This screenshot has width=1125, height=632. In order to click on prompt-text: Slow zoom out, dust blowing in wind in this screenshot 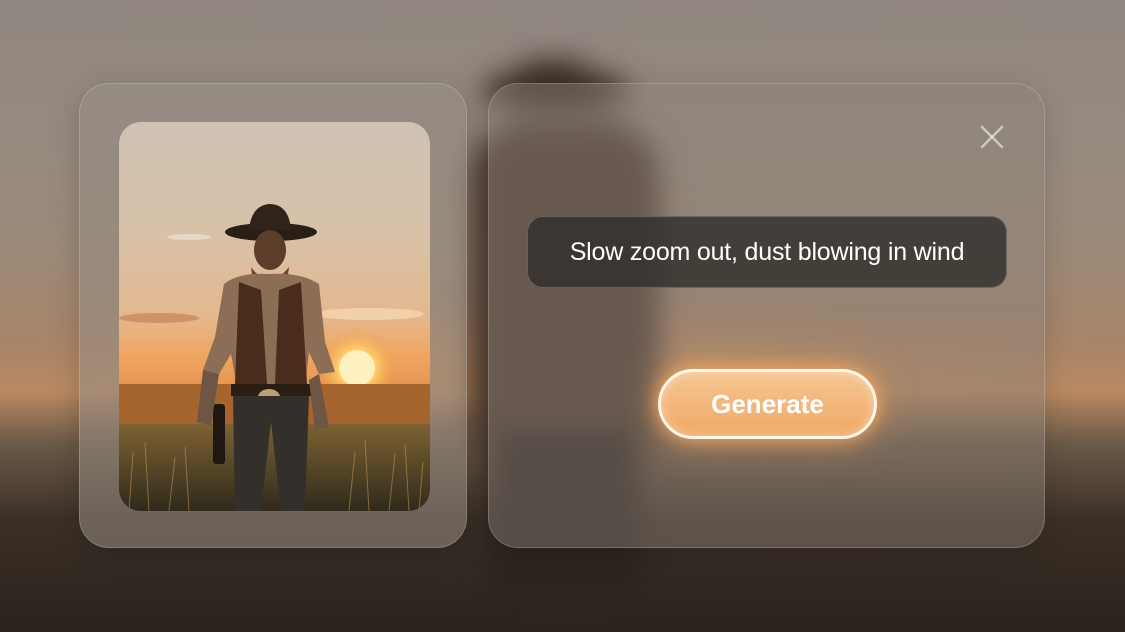, I will do `click(767, 251)`.